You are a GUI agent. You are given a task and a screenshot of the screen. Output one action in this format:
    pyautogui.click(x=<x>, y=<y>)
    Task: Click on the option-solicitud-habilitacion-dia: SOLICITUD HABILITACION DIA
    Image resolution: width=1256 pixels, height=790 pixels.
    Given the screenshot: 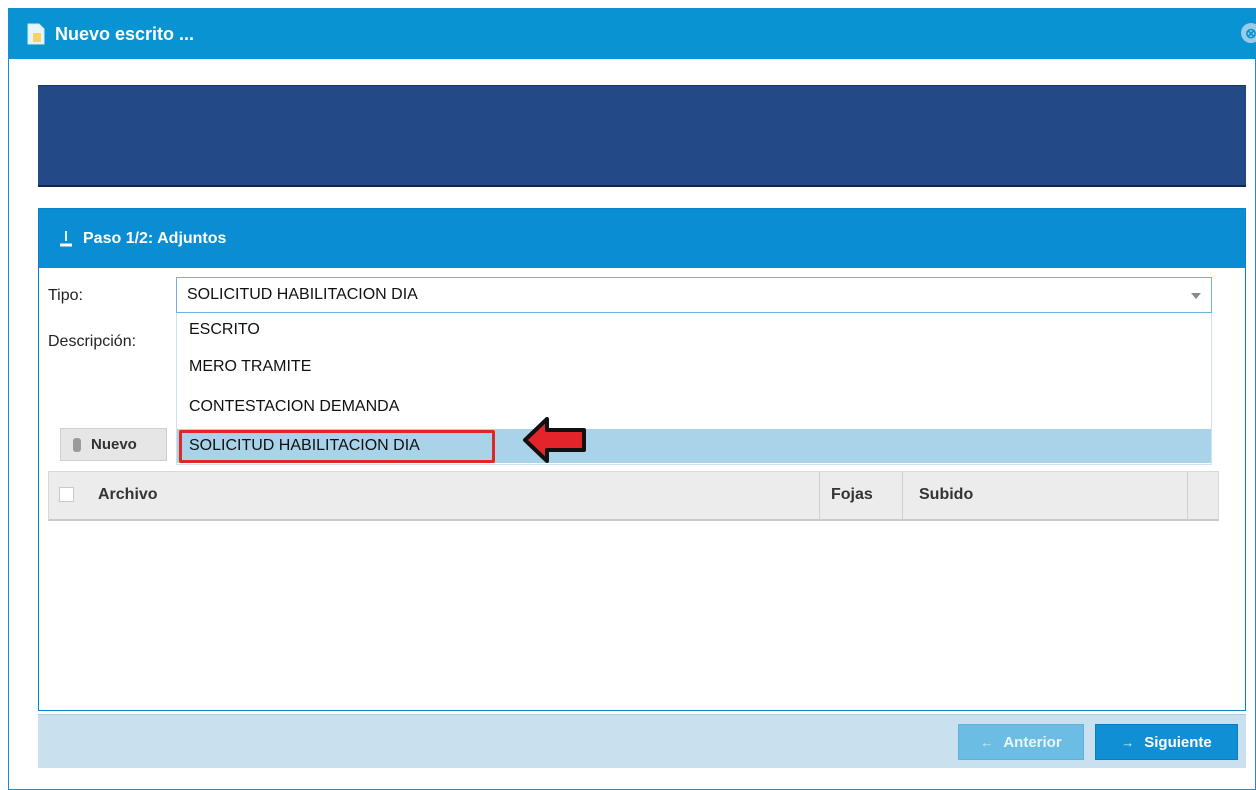 What is the action you would take?
    pyautogui.click(x=694, y=446)
    